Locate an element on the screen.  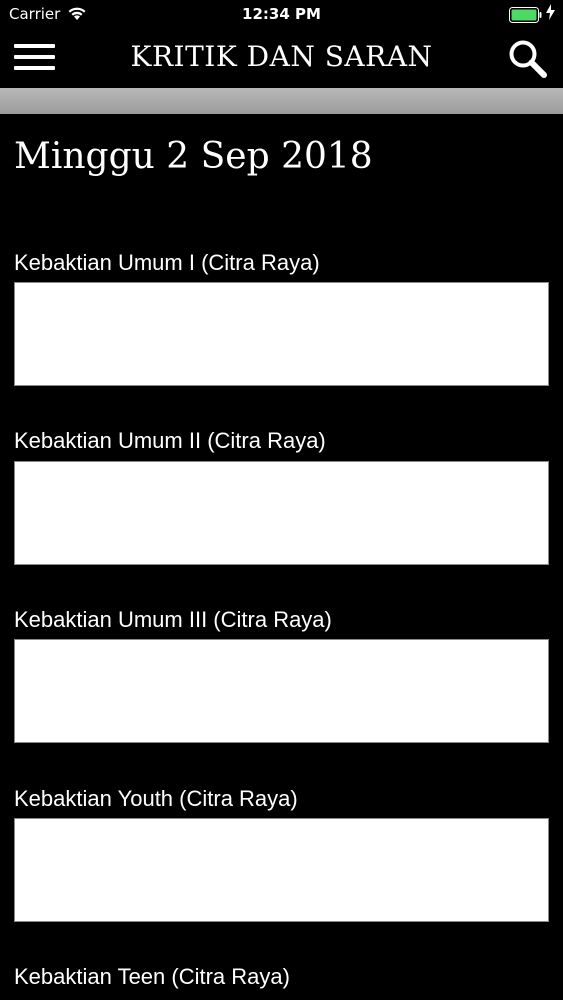
feedback-input-youth is located at coordinates (281, 870).